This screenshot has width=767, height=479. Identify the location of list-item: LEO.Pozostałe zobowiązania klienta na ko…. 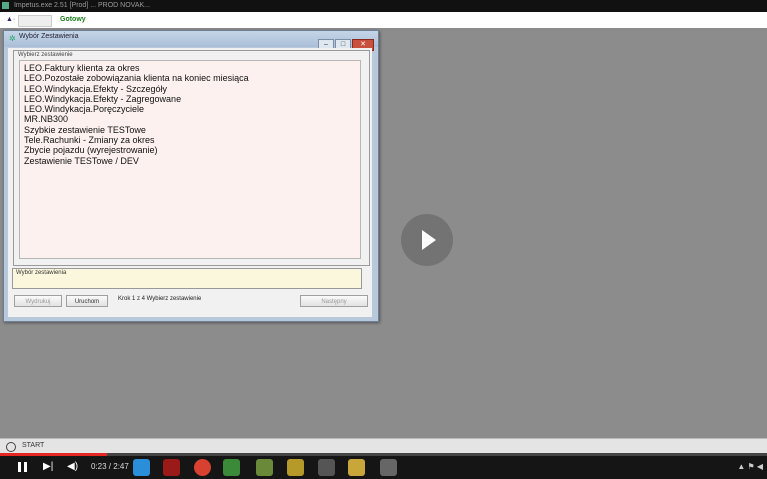
(190, 78).